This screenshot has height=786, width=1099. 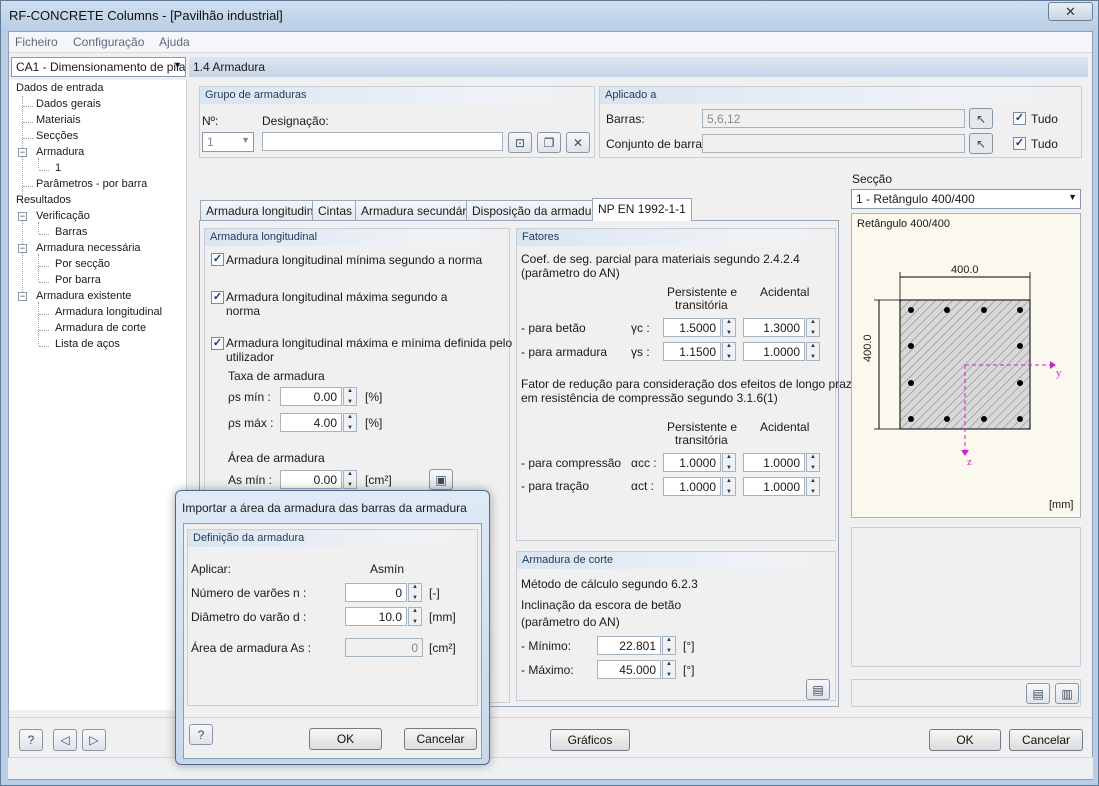 What do you see at coordinates (966, 199) in the screenshot?
I see `seccao-select: 1 - Retângulo 400/400 ▼` at bounding box center [966, 199].